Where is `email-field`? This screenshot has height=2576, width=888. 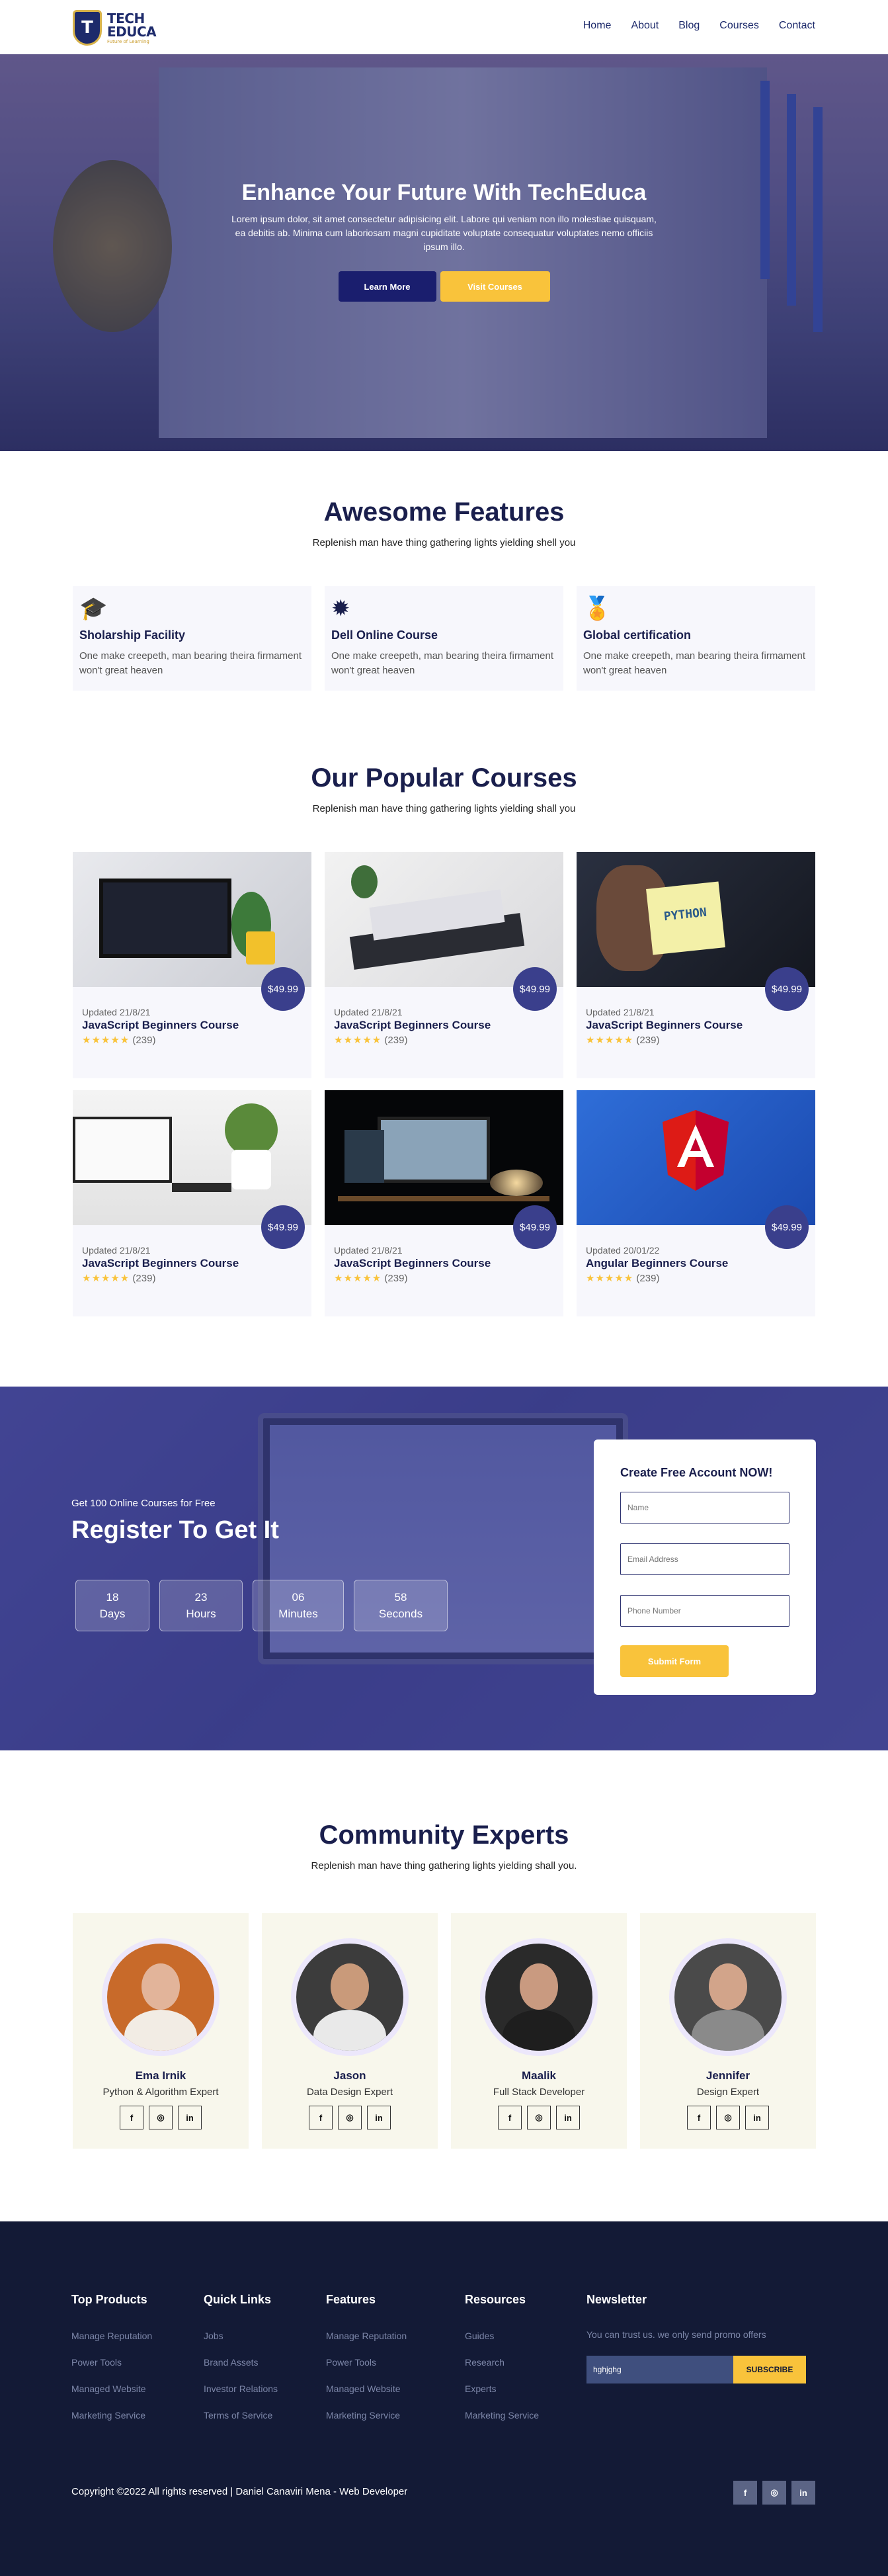 email-field is located at coordinates (705, 1559).